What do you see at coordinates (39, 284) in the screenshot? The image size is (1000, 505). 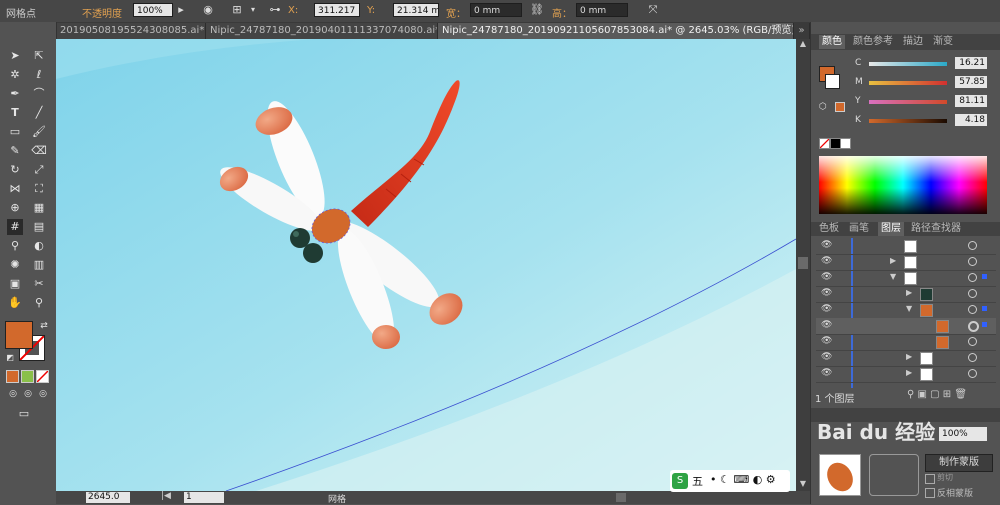 I see `slice-tool-icon: ✂` at bounding box center [39, 284].